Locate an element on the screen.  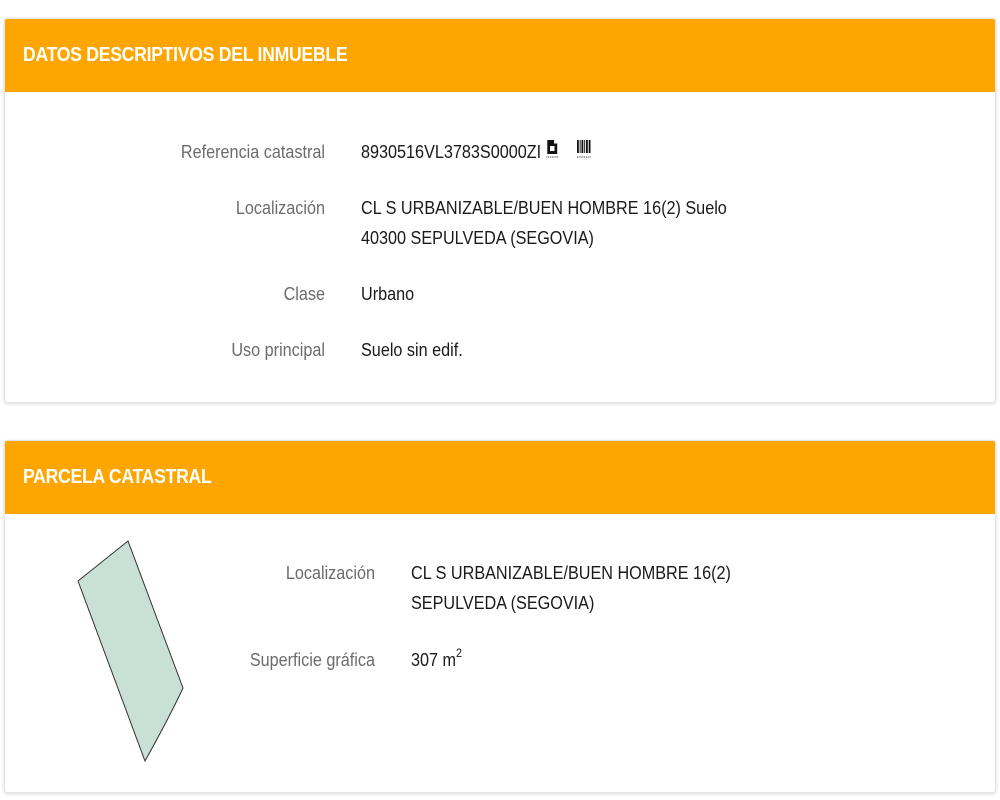
localizacion-line2: 40300 SEPULVEDA (SEGOVIA) is located at coordinates (477, 238).